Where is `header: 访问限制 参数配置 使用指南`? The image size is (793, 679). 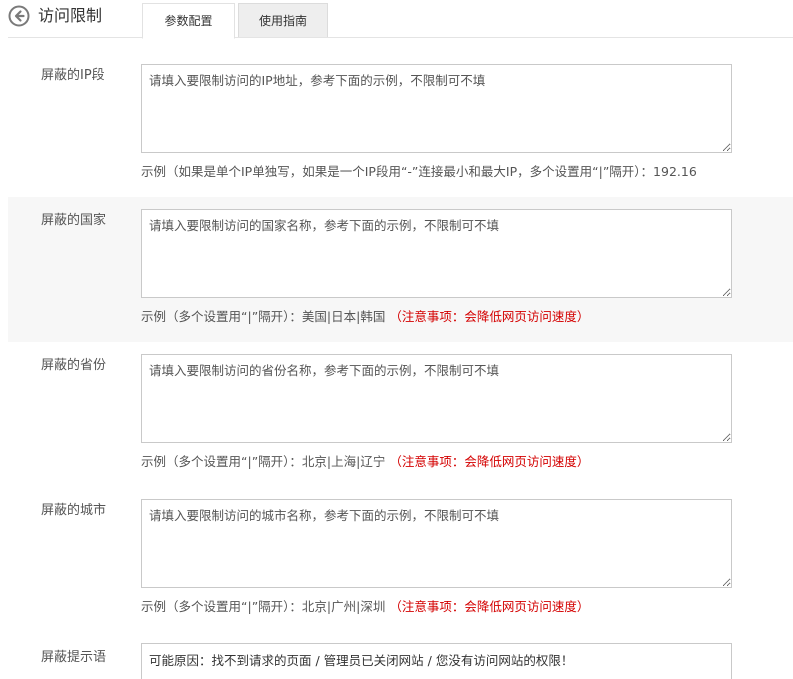 header: 访问限制 参数配置 使用指南 is located at coordinates (396, 19).